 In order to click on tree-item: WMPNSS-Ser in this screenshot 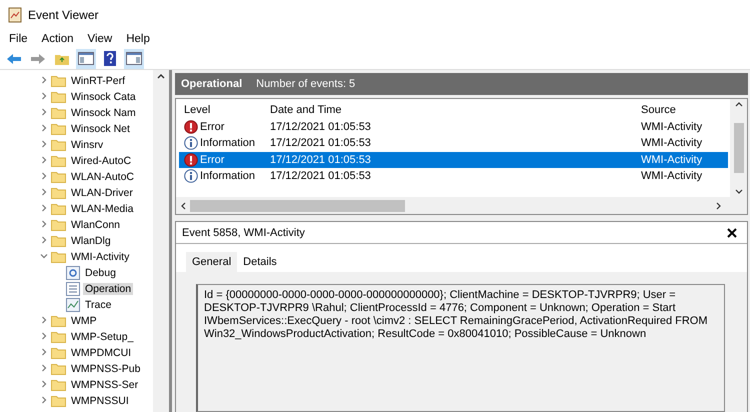, I will do `click(104, 385)`.